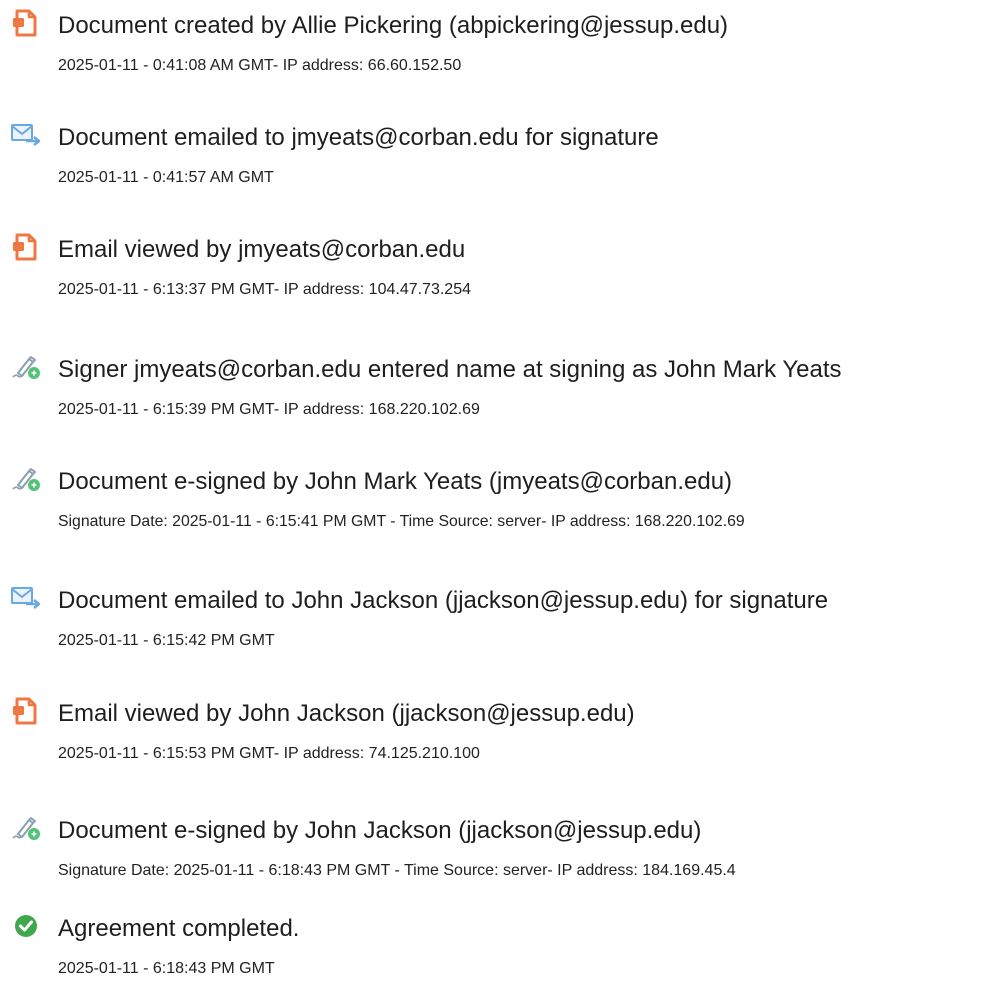 This screenshot has width=987, height=994. What do you see at coordinates (179, 928) in the screenshot?
I see `event-title: Agreement completed.` at bounding box center [179, 928].